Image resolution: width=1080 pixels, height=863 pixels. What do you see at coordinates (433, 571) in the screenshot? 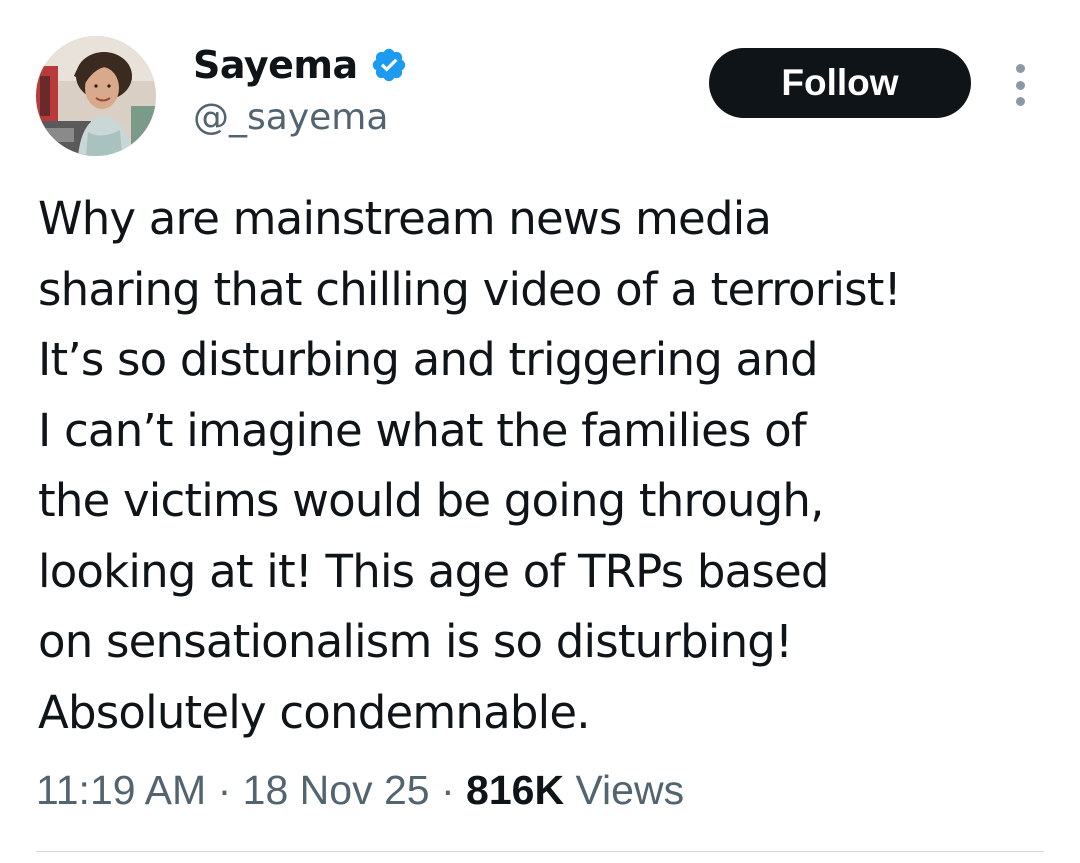
I see `tweet-text-line: looking at it! This age of TRPs based` at bounding box center [433, 571].